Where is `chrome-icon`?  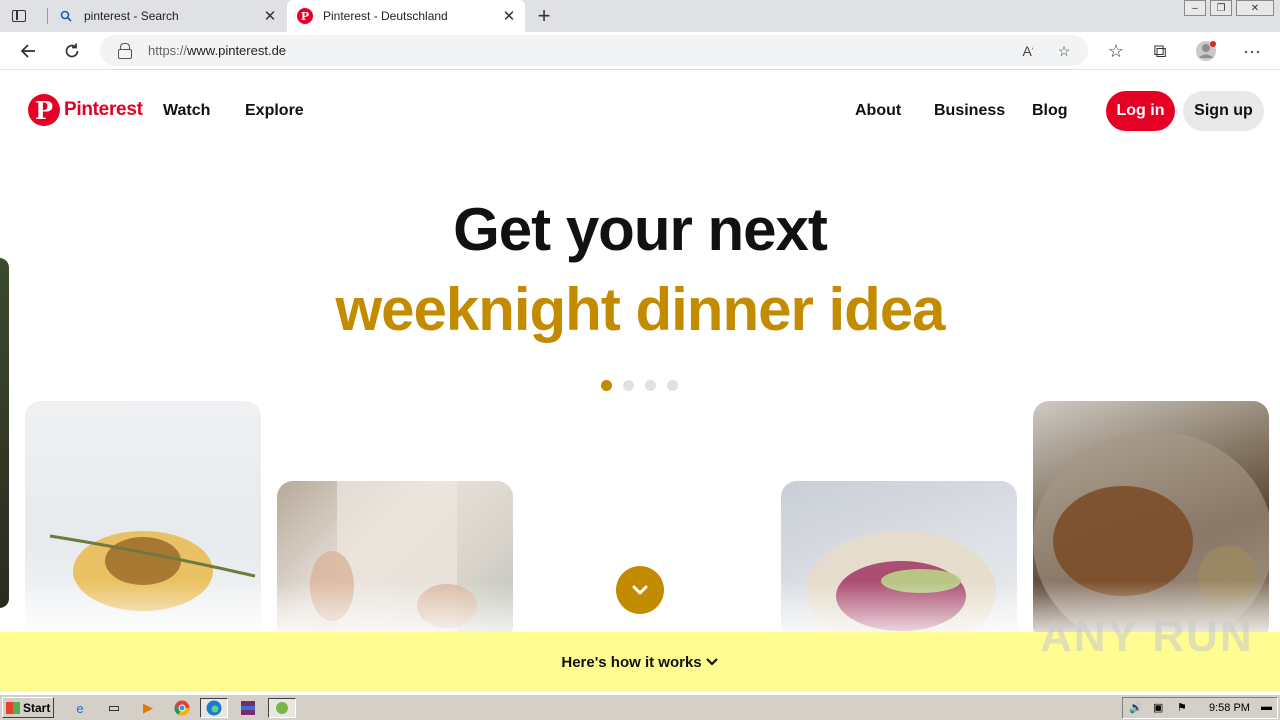 chrome-icon is located at coordinates (182, 708).